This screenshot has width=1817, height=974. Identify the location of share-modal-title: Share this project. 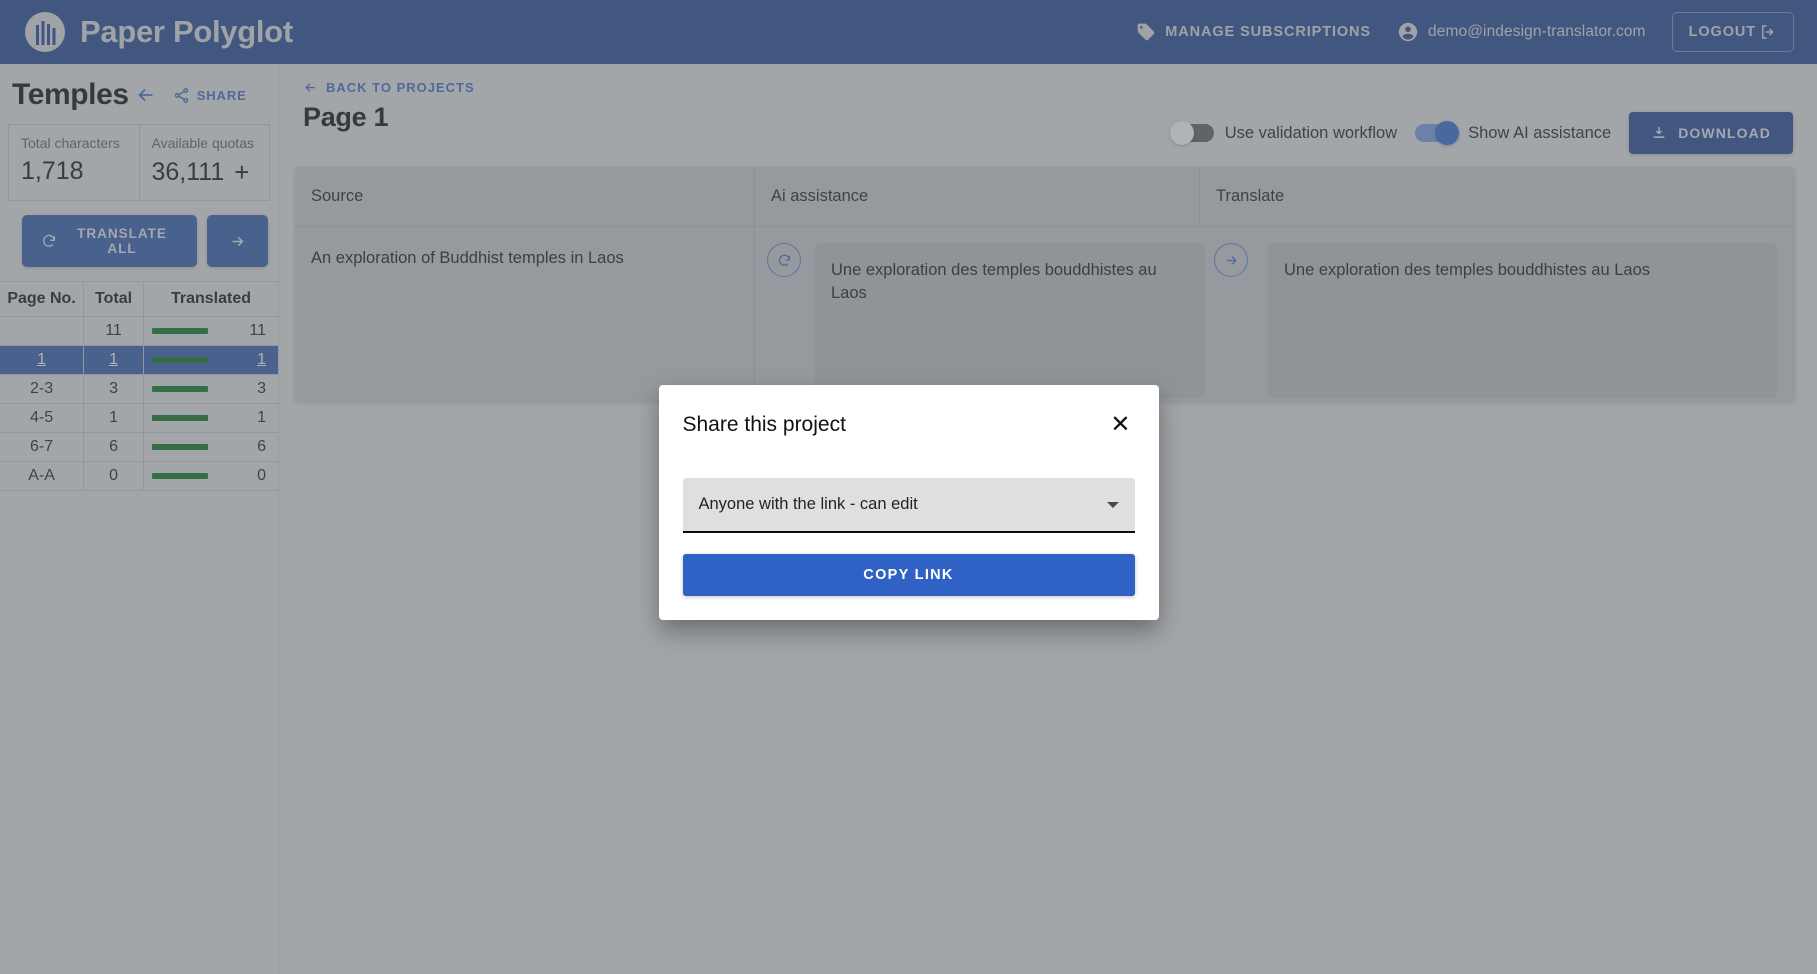
(764, 424).